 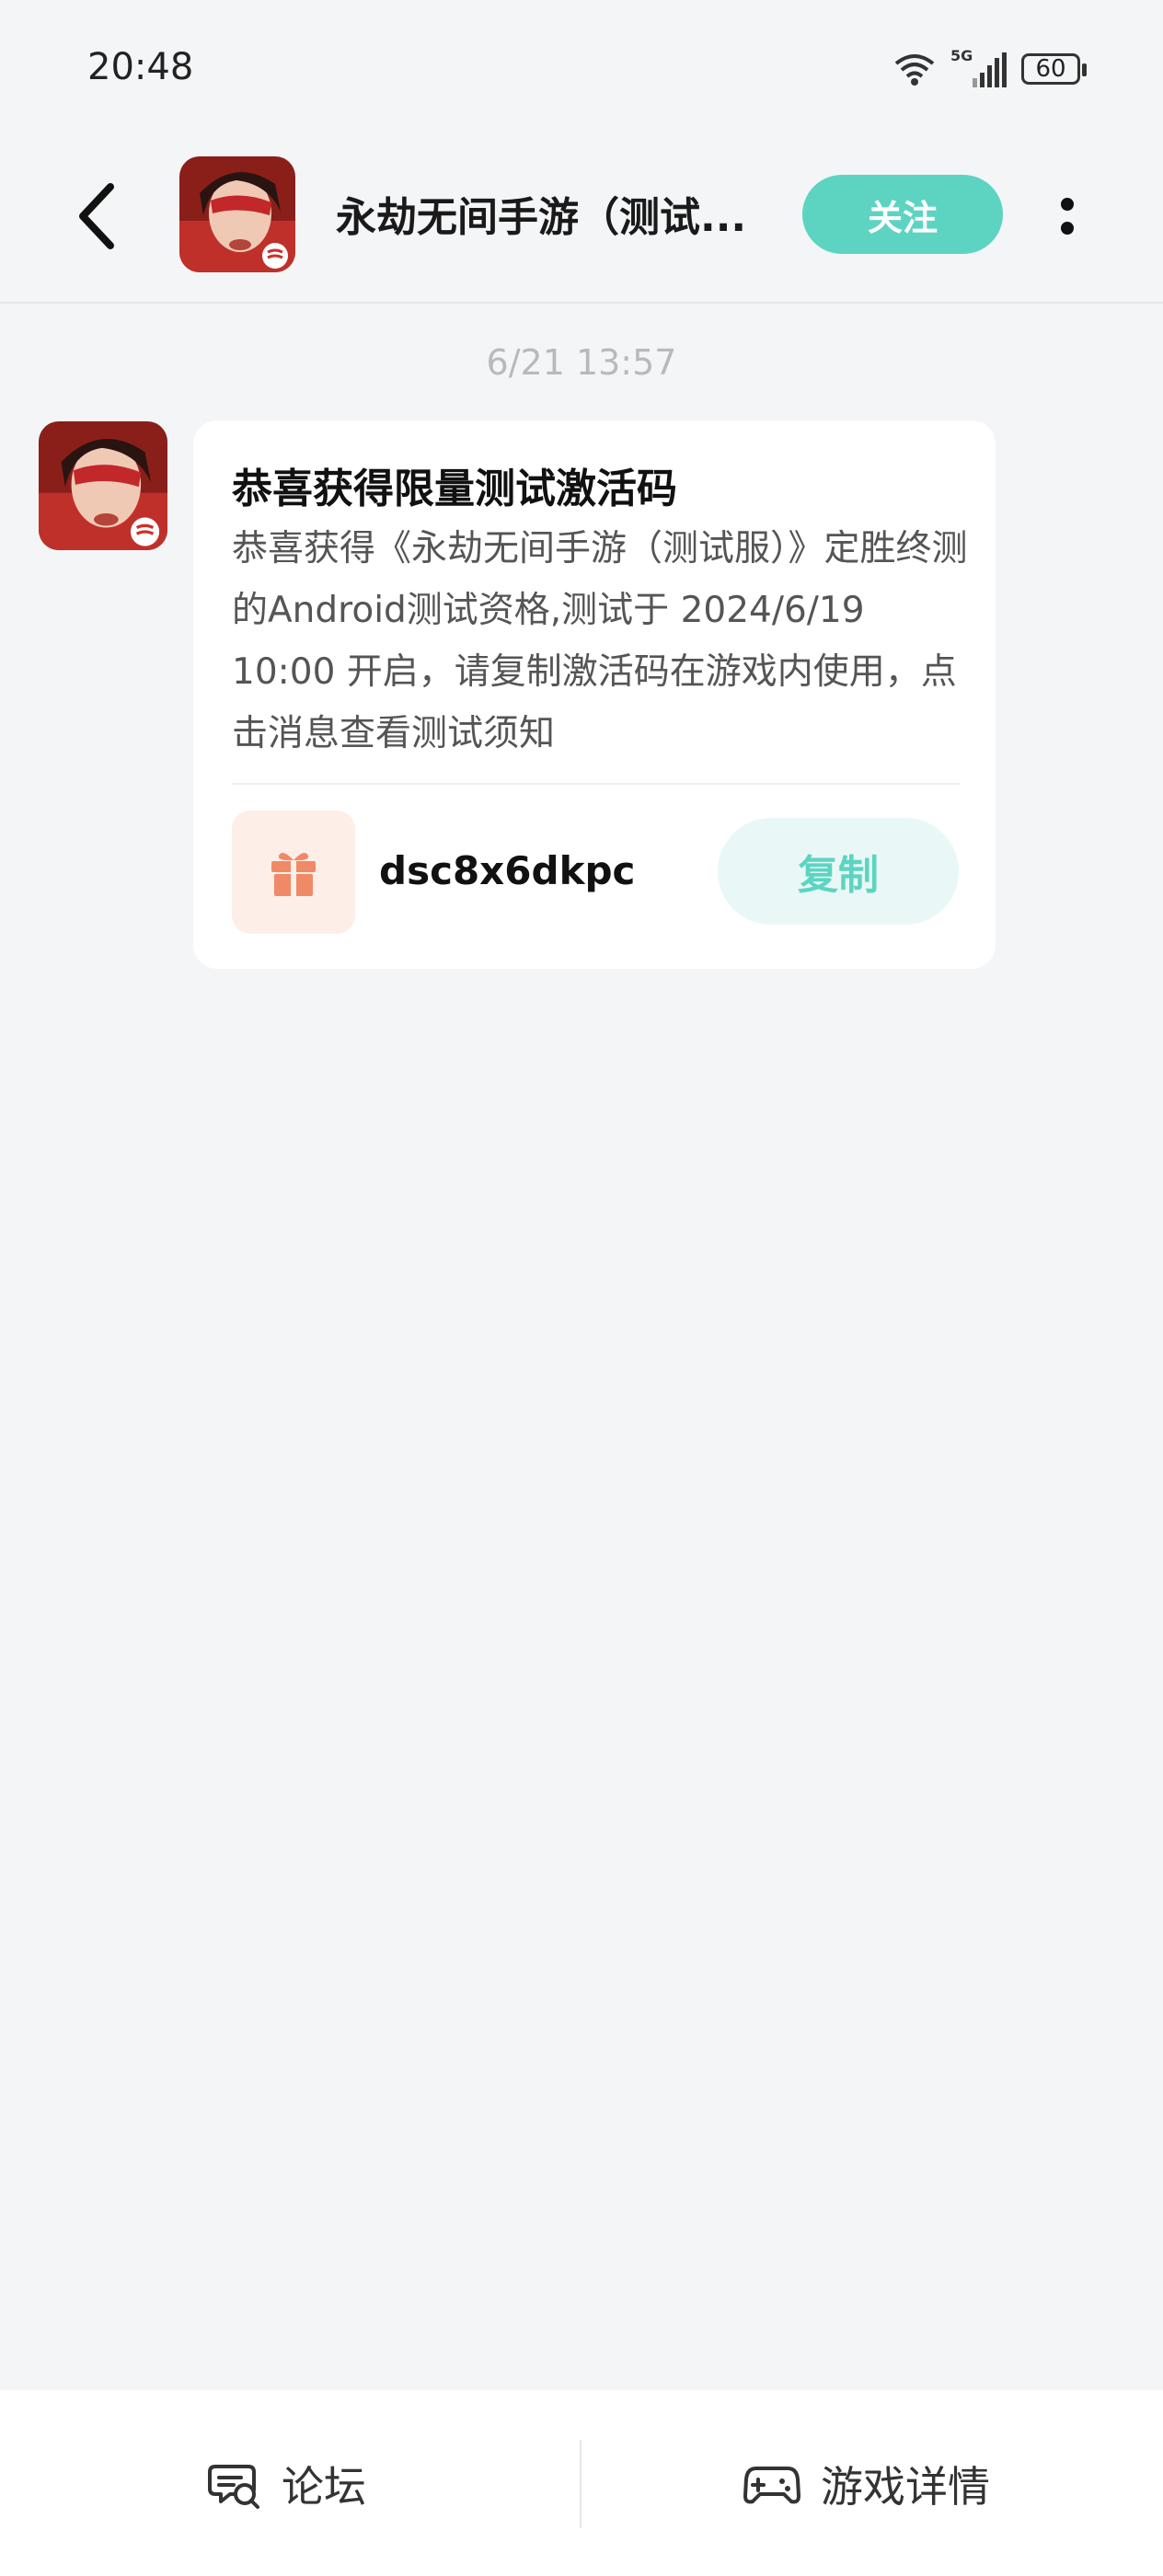 I want to click on forum-label: 论坛, so click(x=324, y=2487).